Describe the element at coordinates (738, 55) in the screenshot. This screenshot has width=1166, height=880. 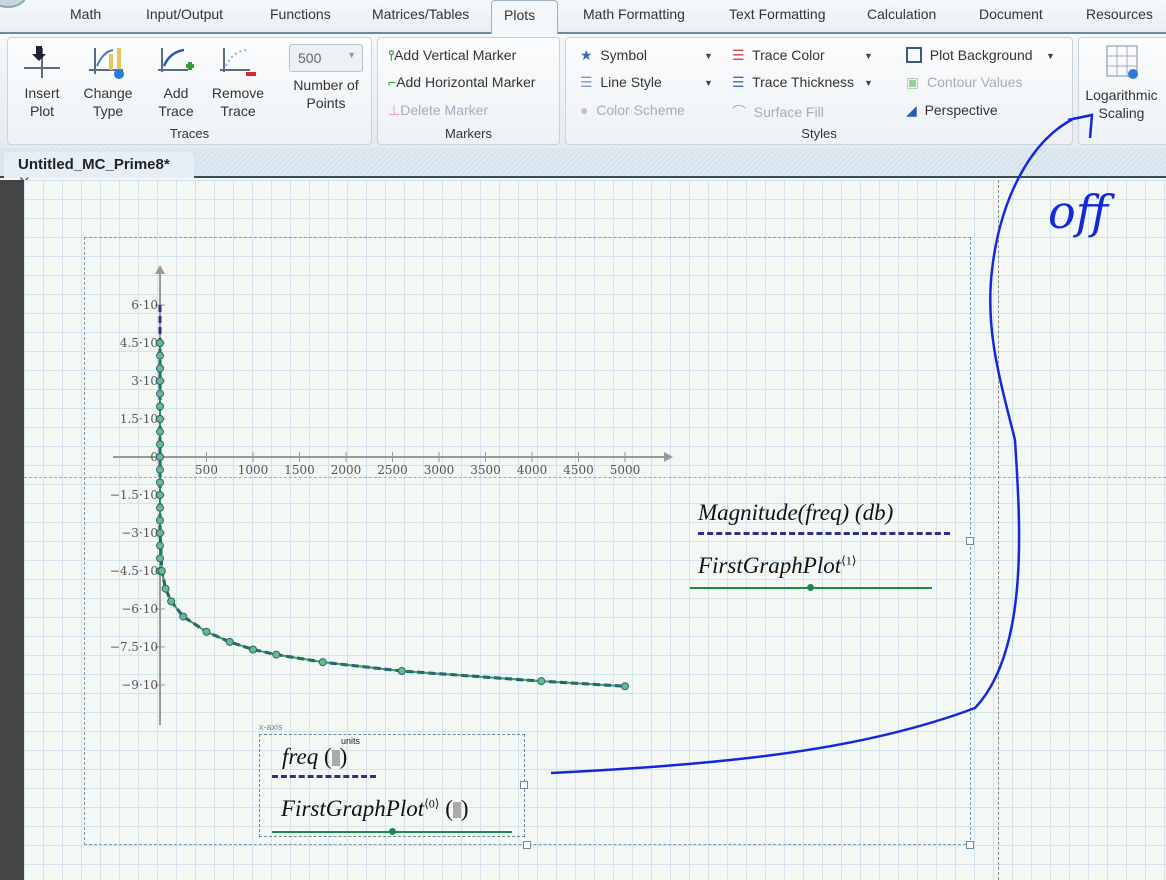
I see `trace-color-icon: ☰` at that location.